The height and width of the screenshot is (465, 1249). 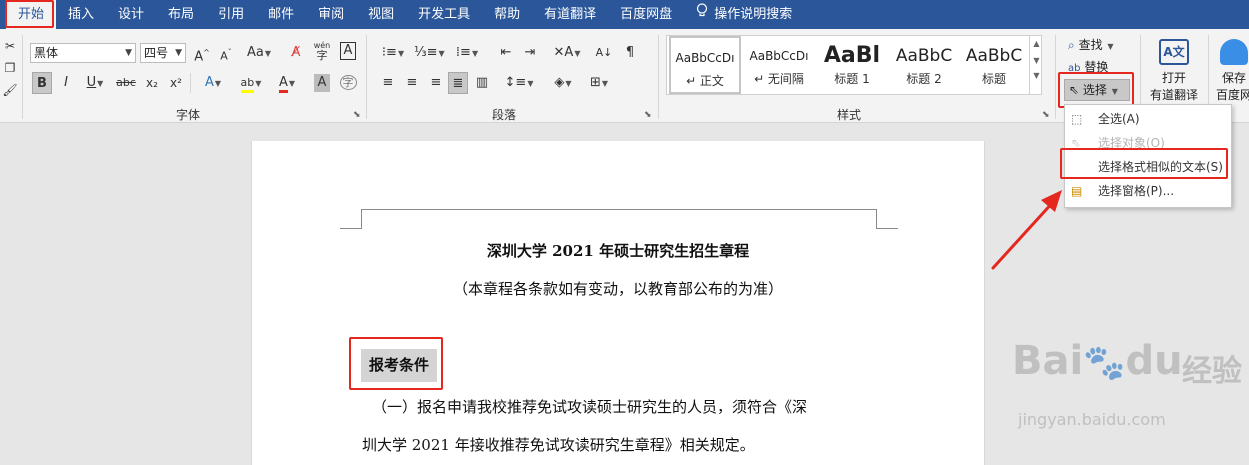 I want to click on style-no-spacing: AaBbCcDı ↵ 无间隔, so click(x=779, y=65).